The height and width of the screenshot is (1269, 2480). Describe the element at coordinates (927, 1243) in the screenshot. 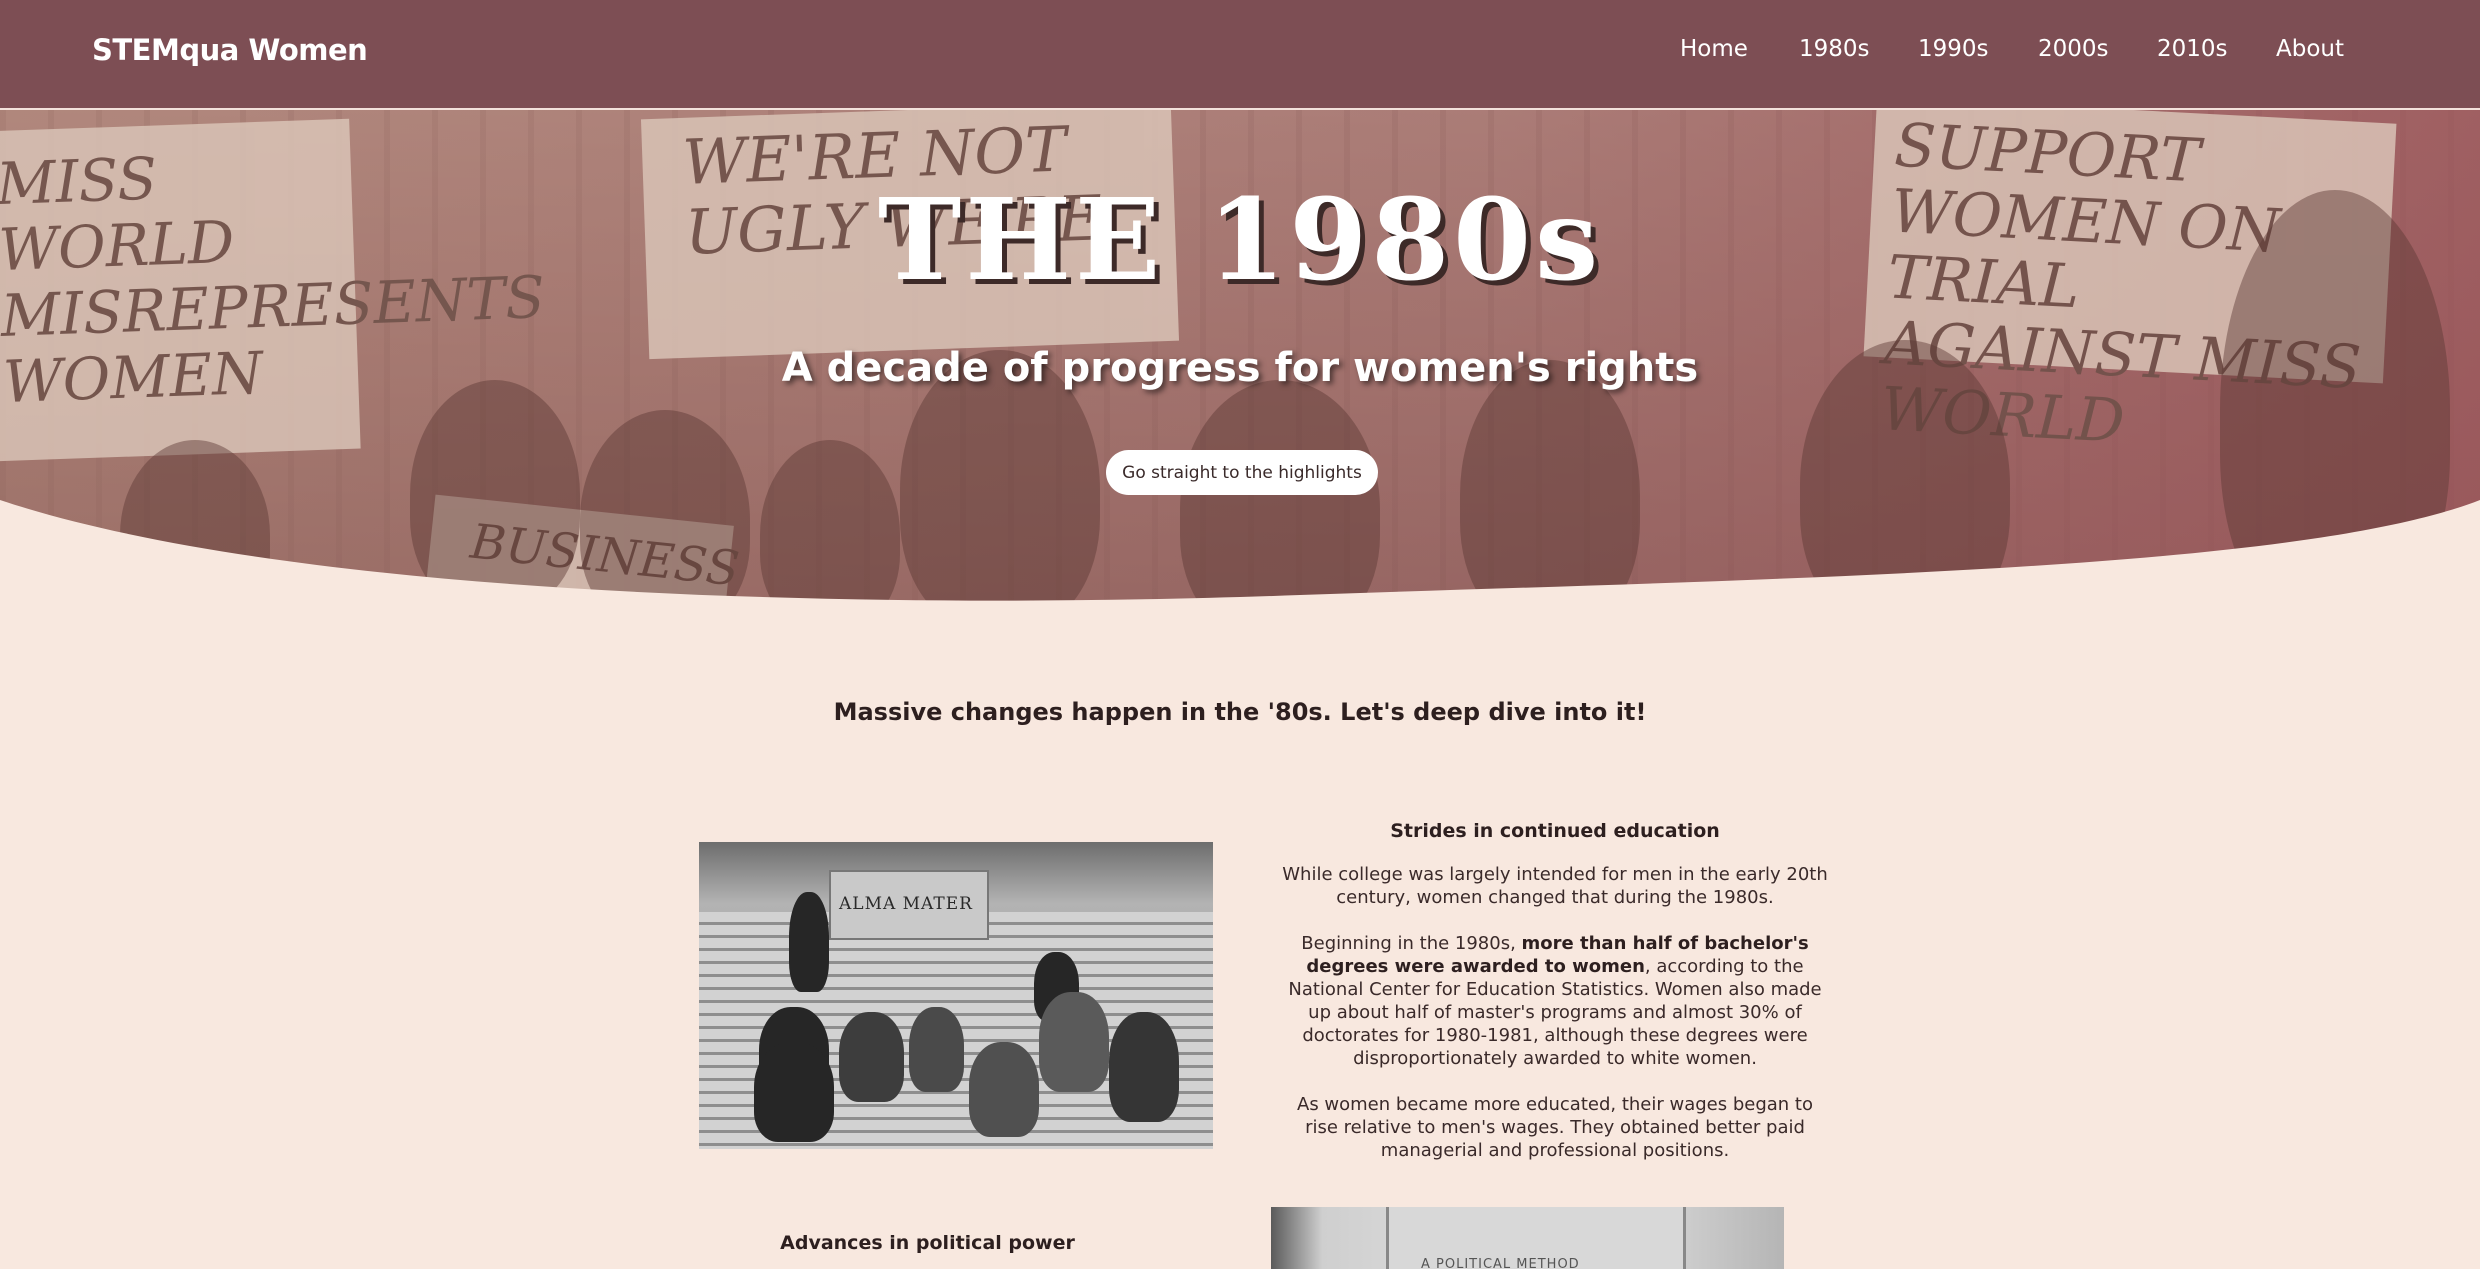

I see `political-power-heading: Advances in political power` at that location.